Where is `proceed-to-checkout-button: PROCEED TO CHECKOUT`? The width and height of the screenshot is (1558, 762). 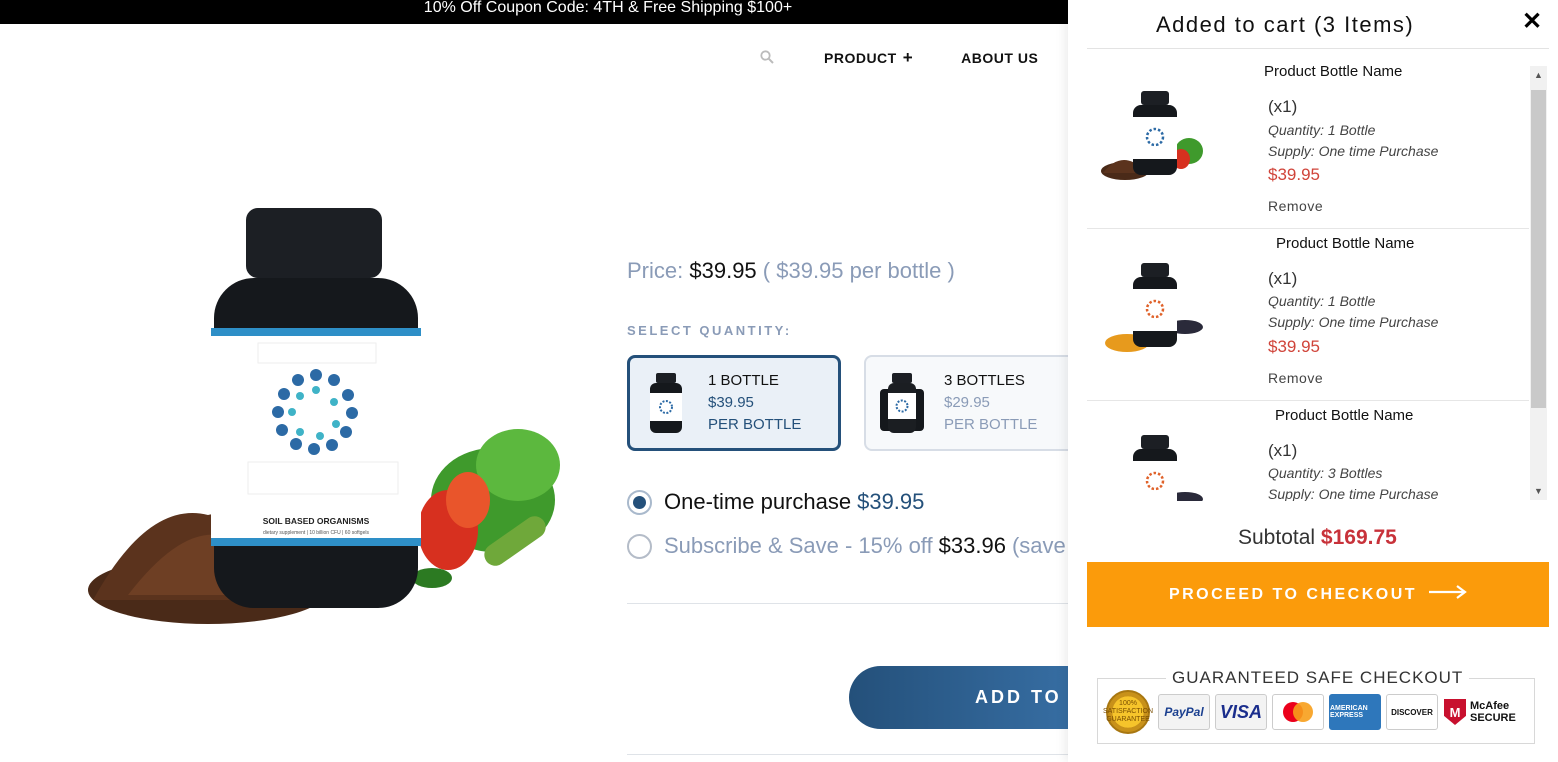 proceed-to-checkout-button: PROCEED TO CHECKOUT is located at coordinates (1318, 594).